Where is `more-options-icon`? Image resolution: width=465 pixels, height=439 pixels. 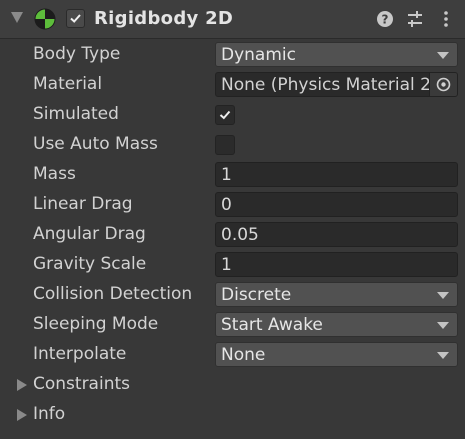
more-options-icon is located at coordinates (446, 19).